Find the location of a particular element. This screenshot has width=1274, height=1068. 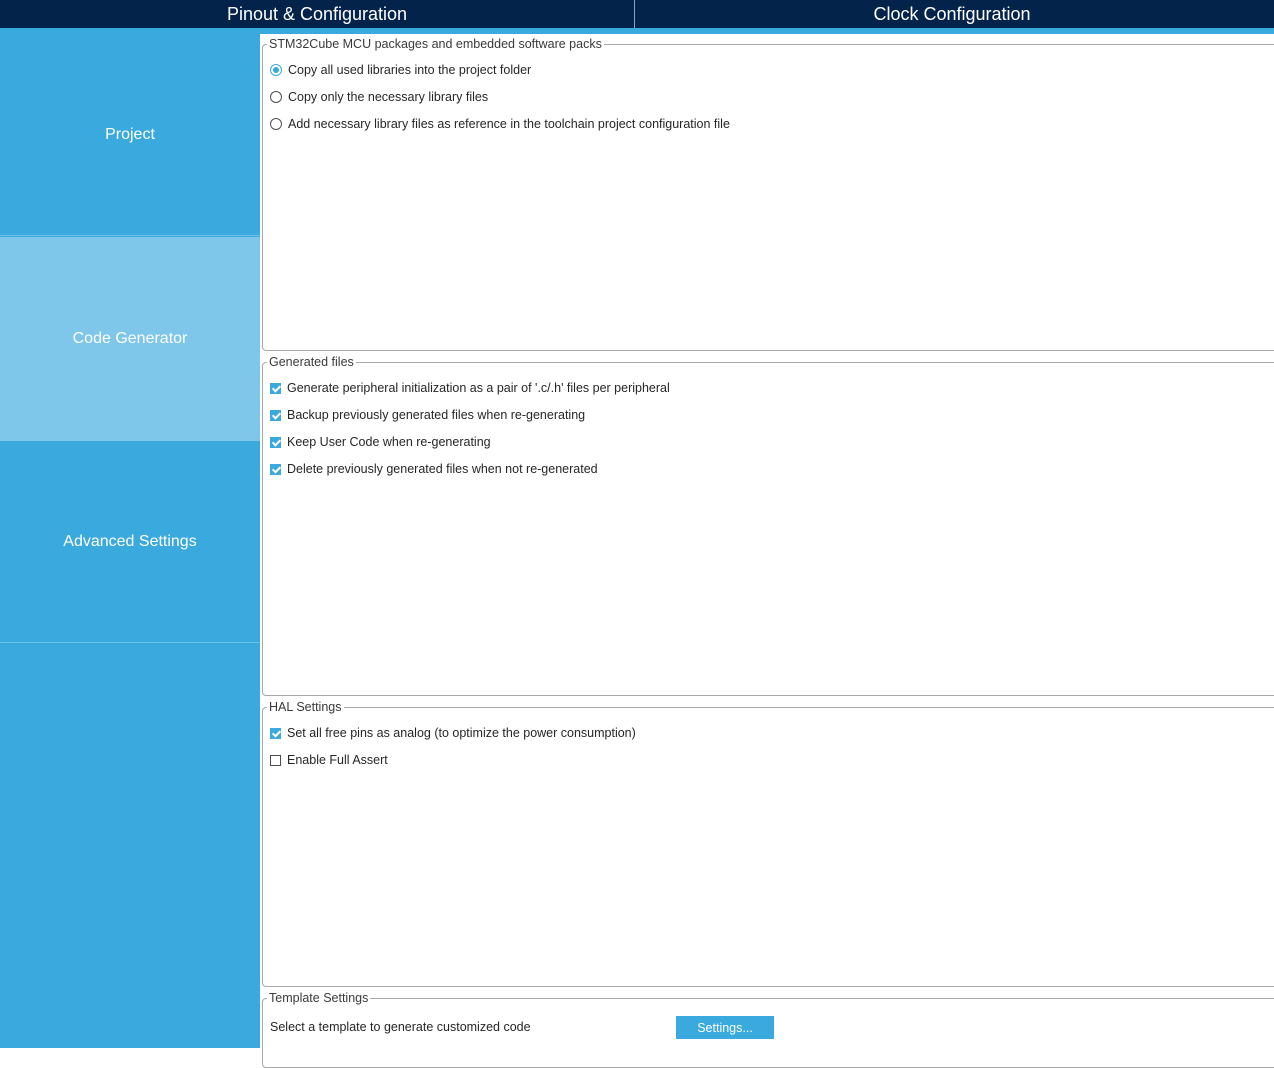

option-label: Keep User Code when re-generating is located at coordinates (389, 442).